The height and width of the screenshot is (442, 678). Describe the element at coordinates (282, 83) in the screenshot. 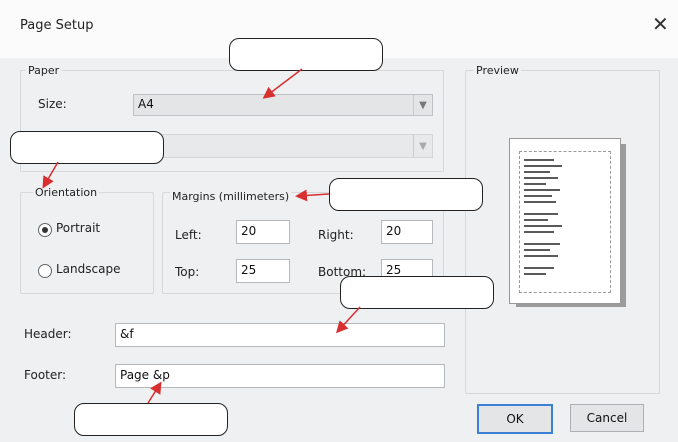

I see `arrow-to-paper-size` at that location.